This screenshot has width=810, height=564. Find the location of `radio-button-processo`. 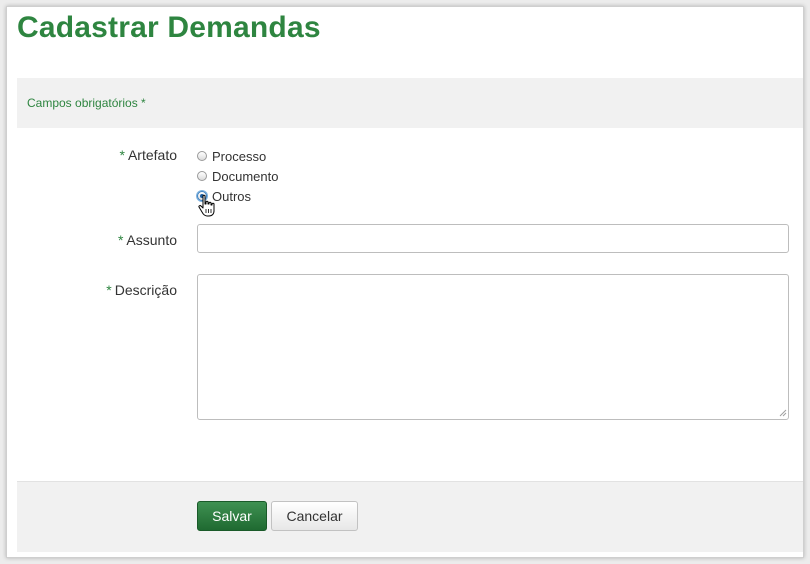

radio-button-processo is located at coordinates (202, 156).